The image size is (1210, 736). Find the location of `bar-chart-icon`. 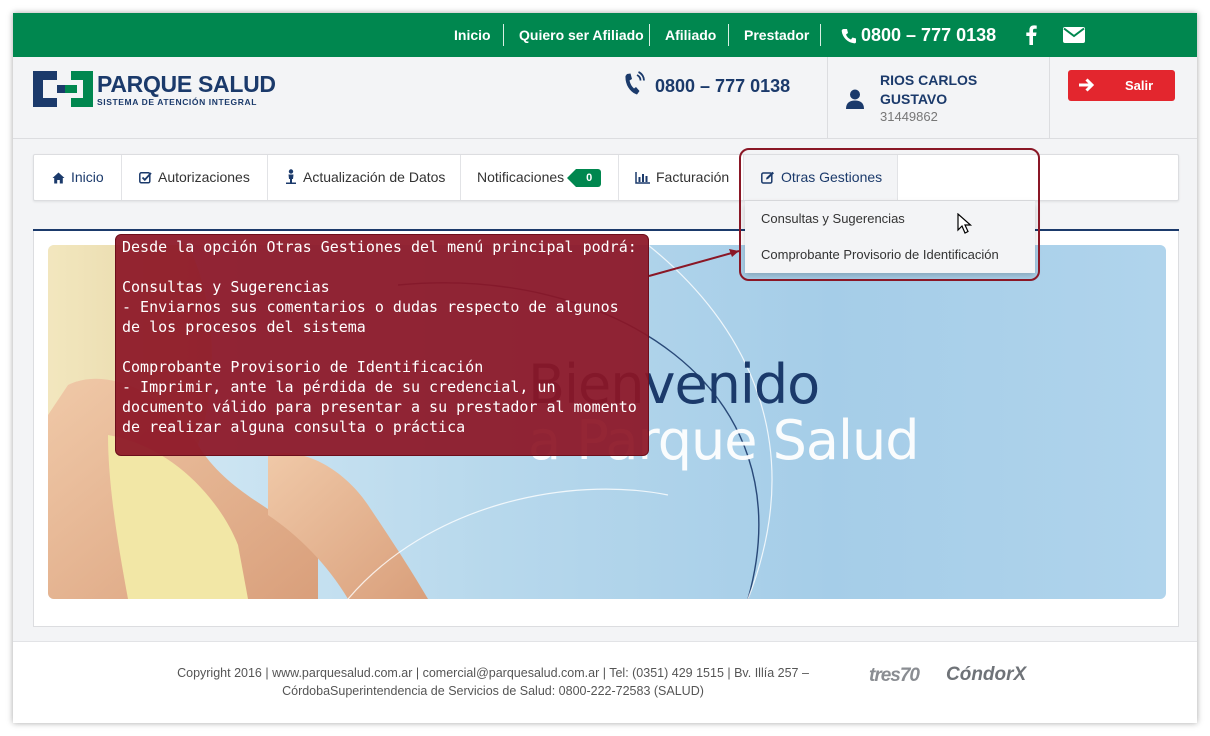

bar-chart-icon is located at coordinates (642, 178).